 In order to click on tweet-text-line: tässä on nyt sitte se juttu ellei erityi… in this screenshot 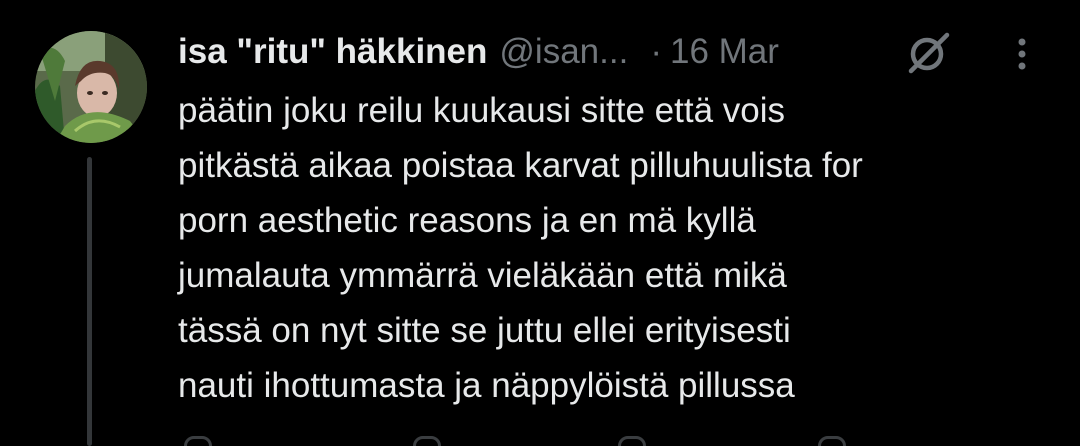, I will do `click(484, 330)`.